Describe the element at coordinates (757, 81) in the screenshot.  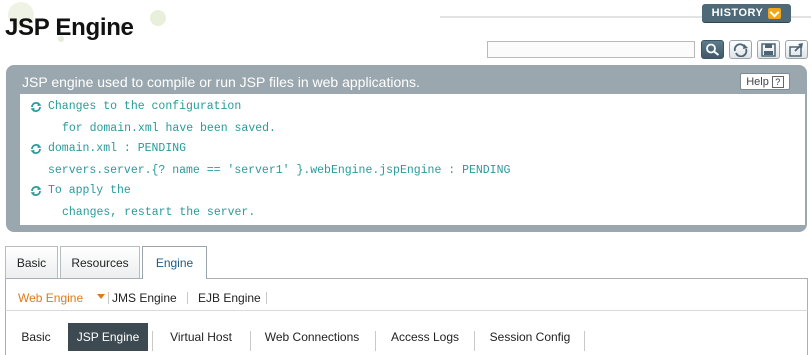
I see `help-label: Help` at that location.